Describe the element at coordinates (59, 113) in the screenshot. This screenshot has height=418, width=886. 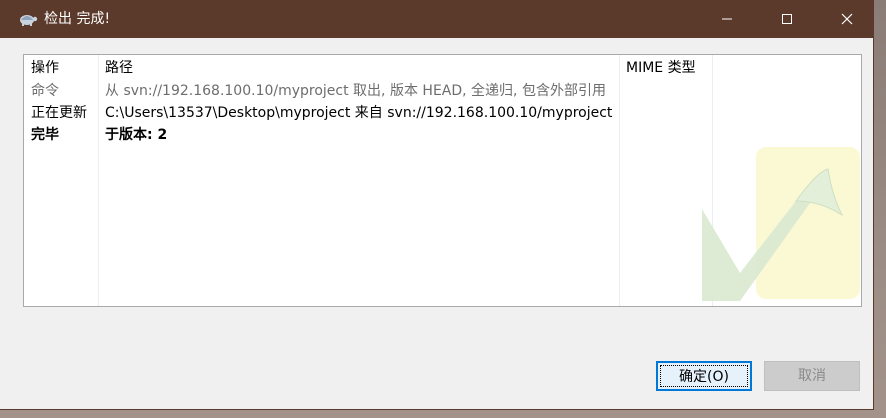
I see `row-updating-action: 正在更新` at that location.